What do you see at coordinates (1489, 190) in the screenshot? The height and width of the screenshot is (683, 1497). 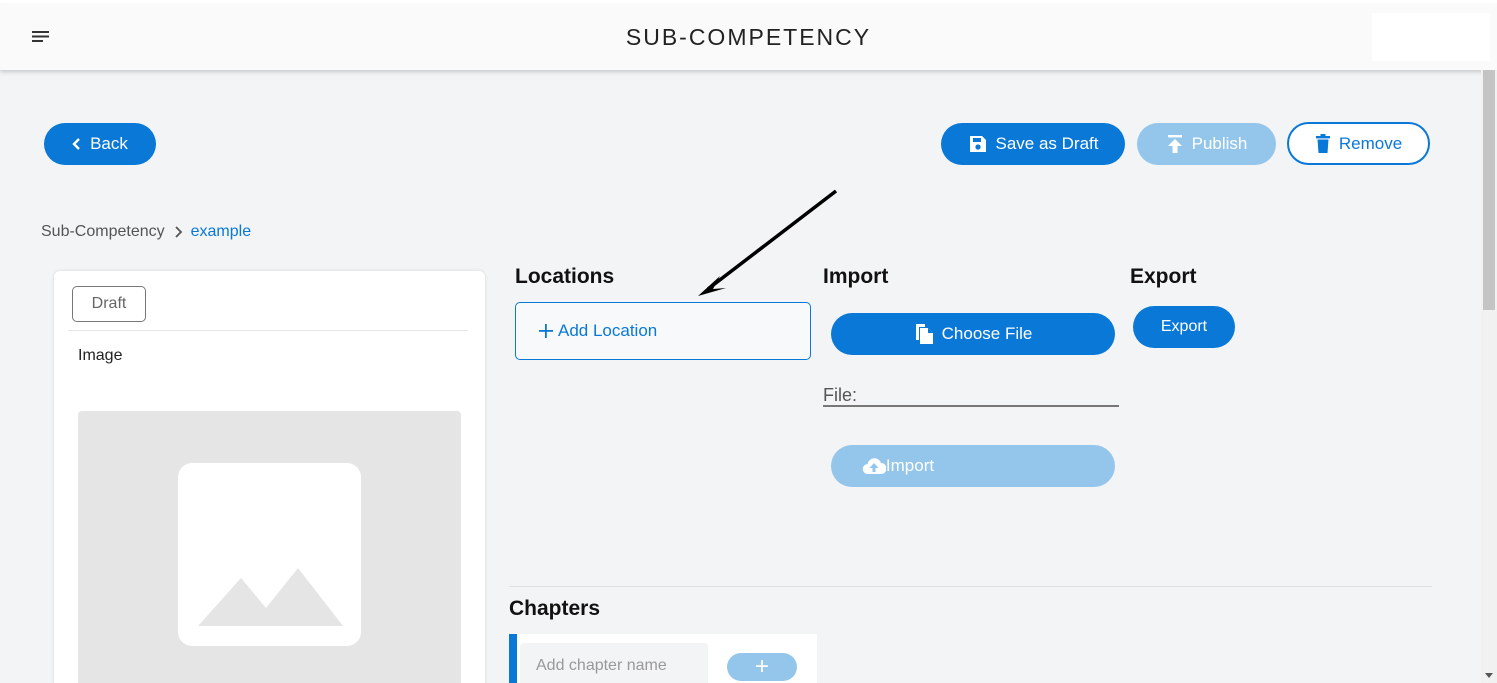 I see `scrollbar-thumb` at bounding box center [1489, 190].